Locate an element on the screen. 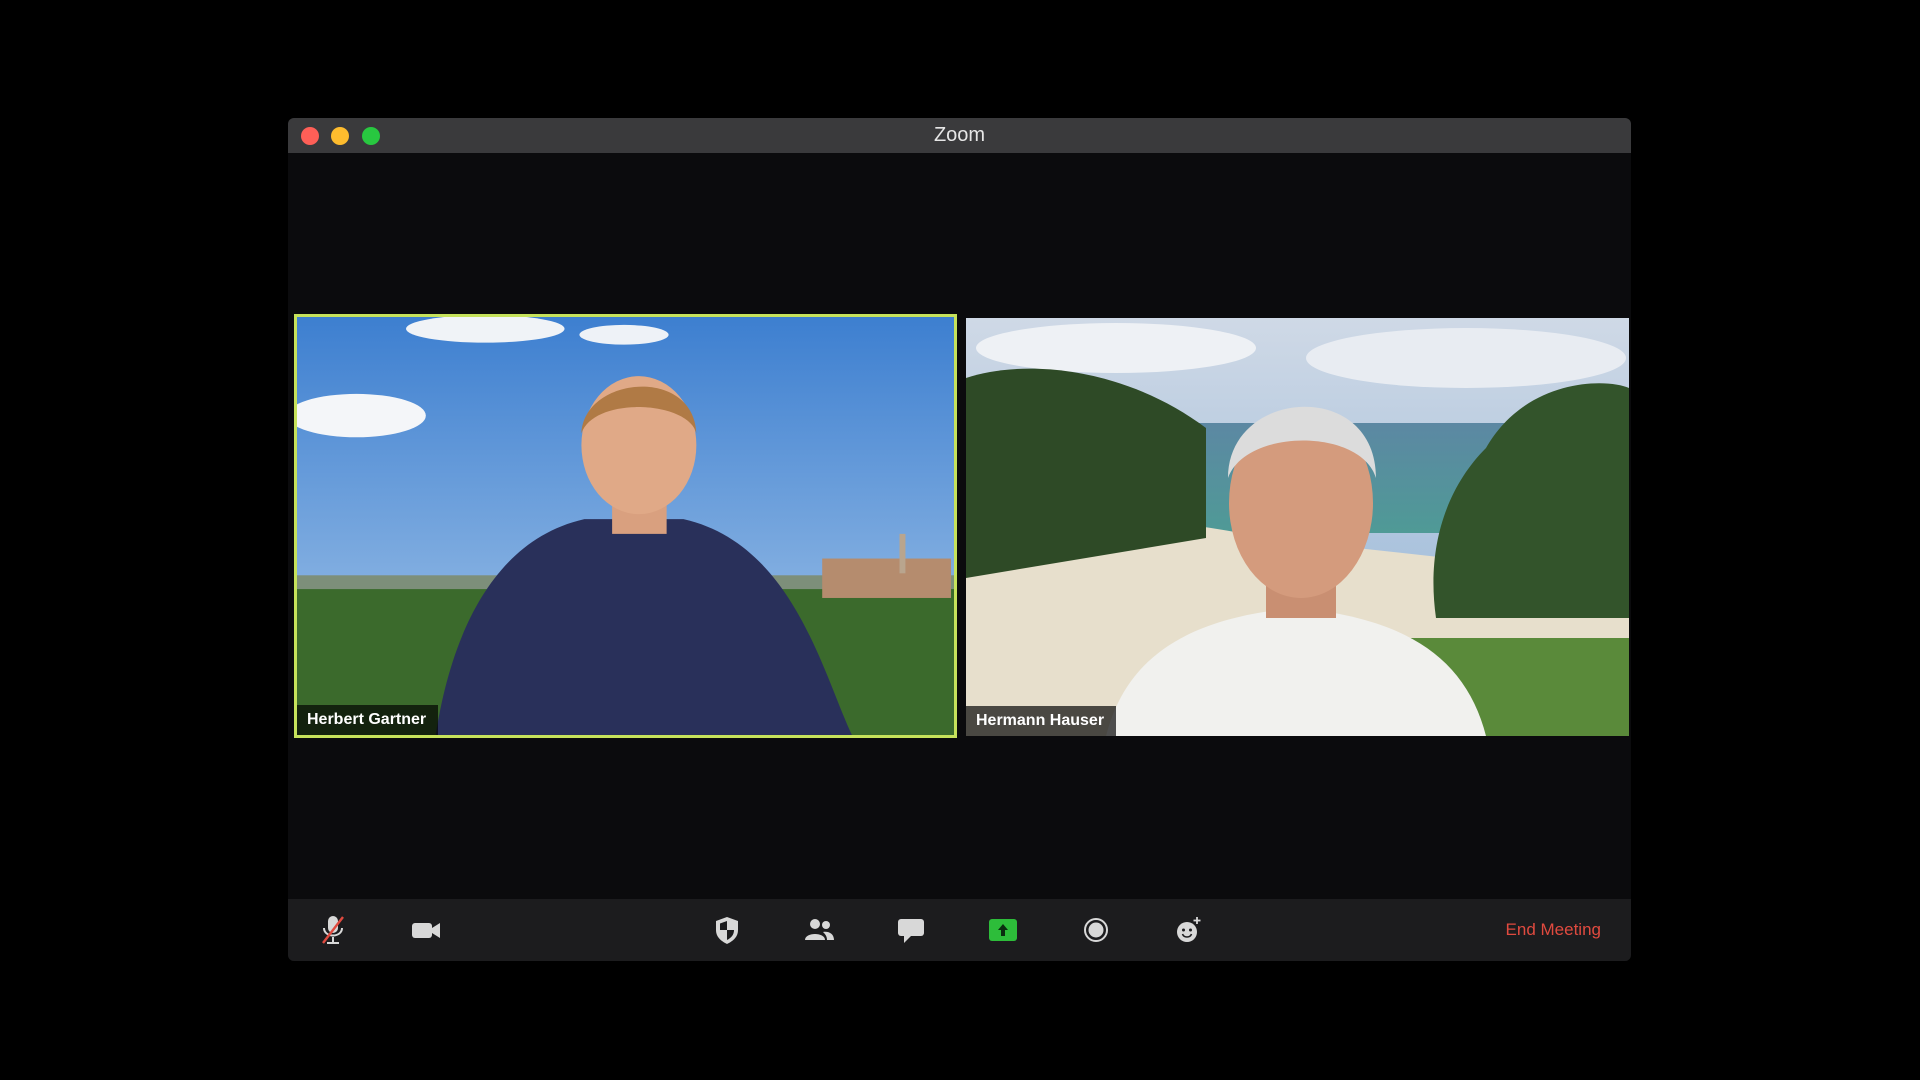 Image resolution: width=1920 pixels, height=1080 pixels. share-screen-icon is located at coordinates (1003, 930).